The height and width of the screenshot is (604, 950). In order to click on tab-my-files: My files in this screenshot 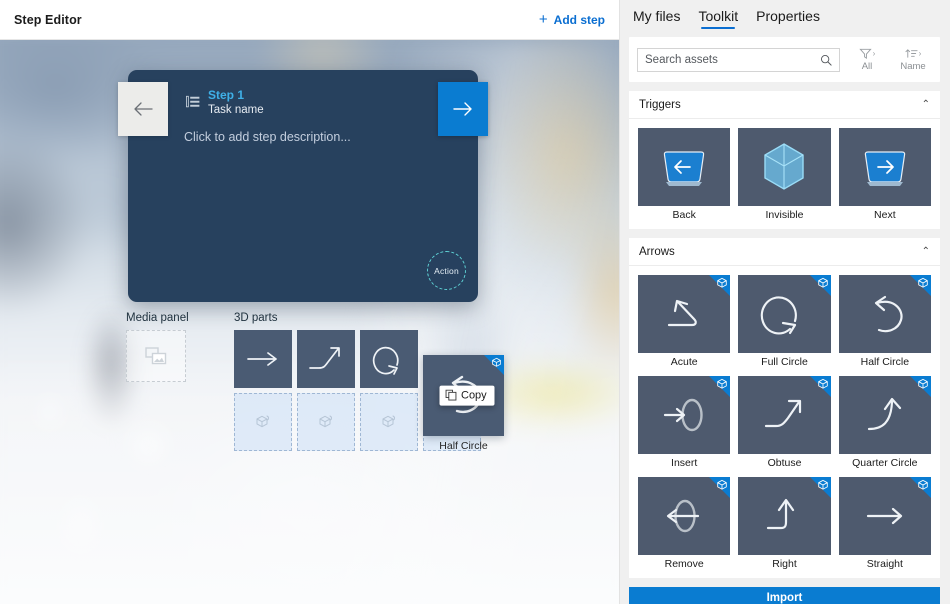, I will do `click(656, 18)`.